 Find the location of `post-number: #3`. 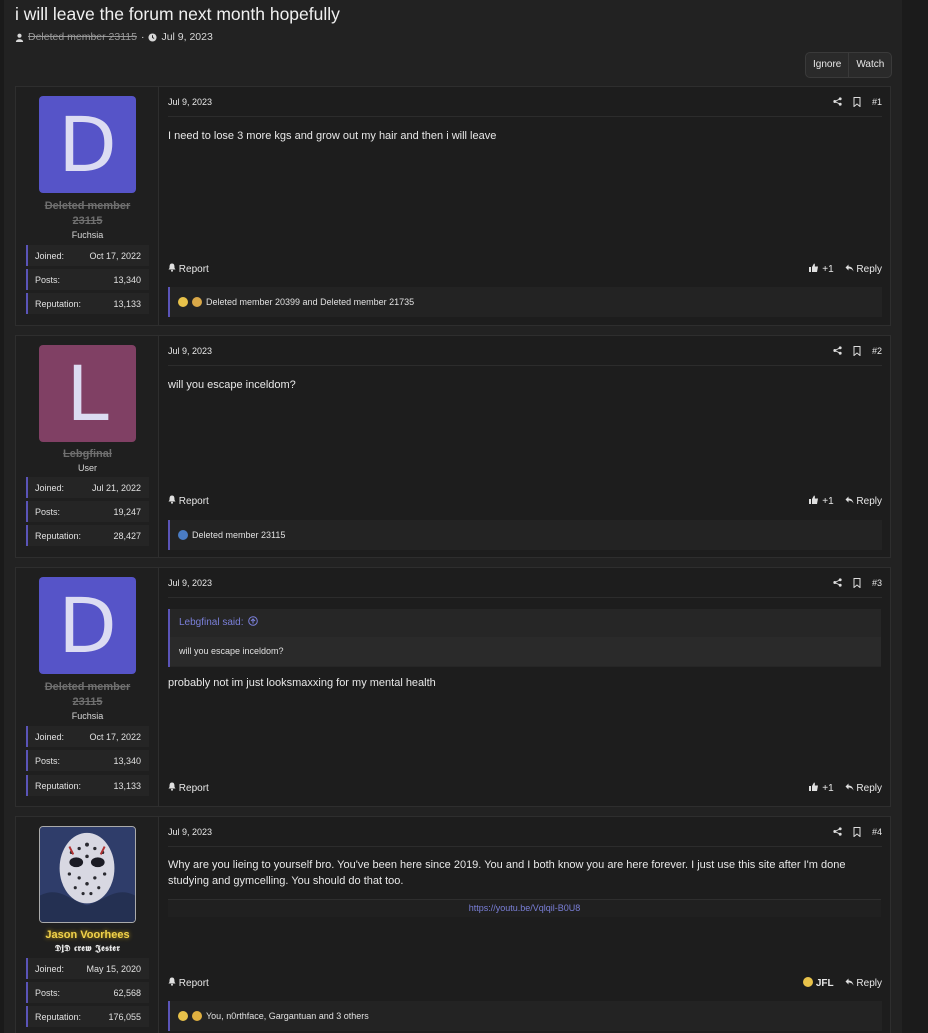

post-number: #3 is located at coordinates (877, 583).